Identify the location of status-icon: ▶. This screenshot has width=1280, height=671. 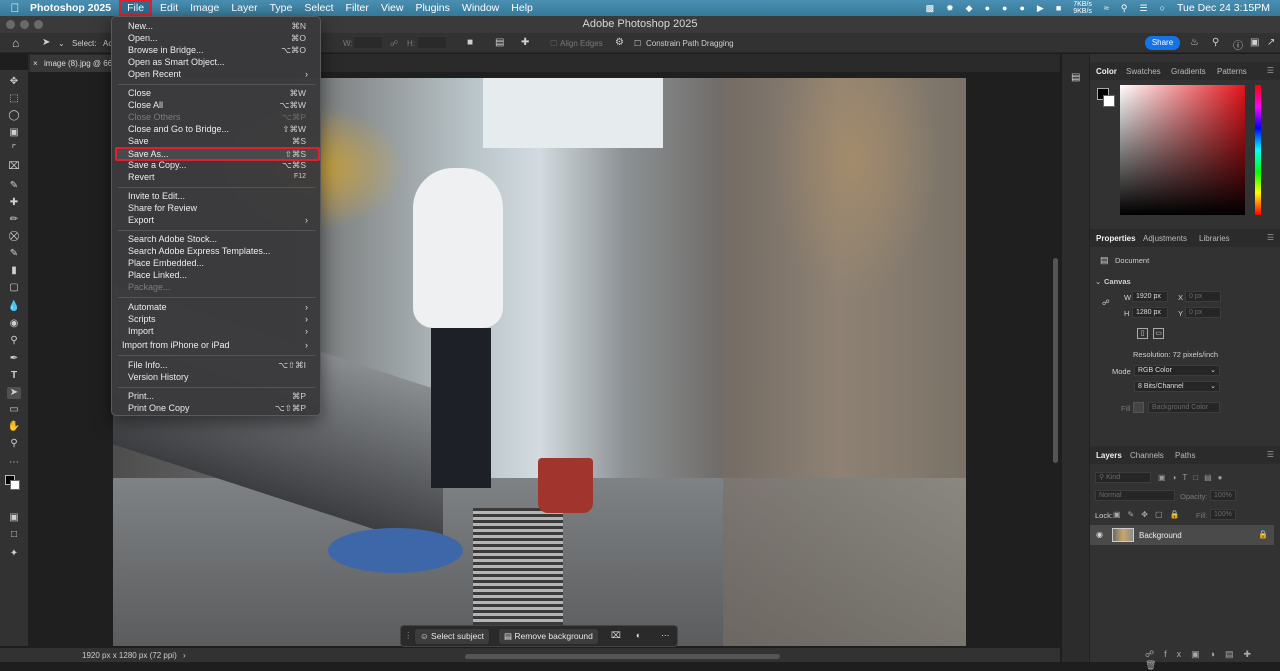
(1040, 8).